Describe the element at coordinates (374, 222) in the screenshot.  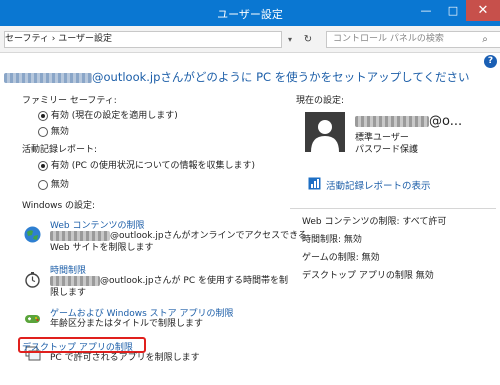
I see `current-setting-row: Web コンテンツの制限: すべて許可` at that location.